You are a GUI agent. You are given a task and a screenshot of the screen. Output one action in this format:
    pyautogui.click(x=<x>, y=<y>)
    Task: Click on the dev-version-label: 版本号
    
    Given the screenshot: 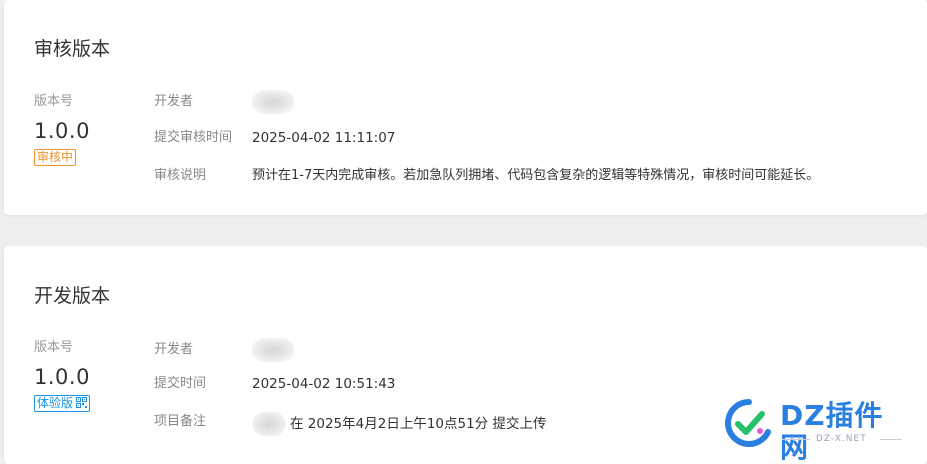 What is the action you would take?
    pyautogui.click(x=54, y=347)
    